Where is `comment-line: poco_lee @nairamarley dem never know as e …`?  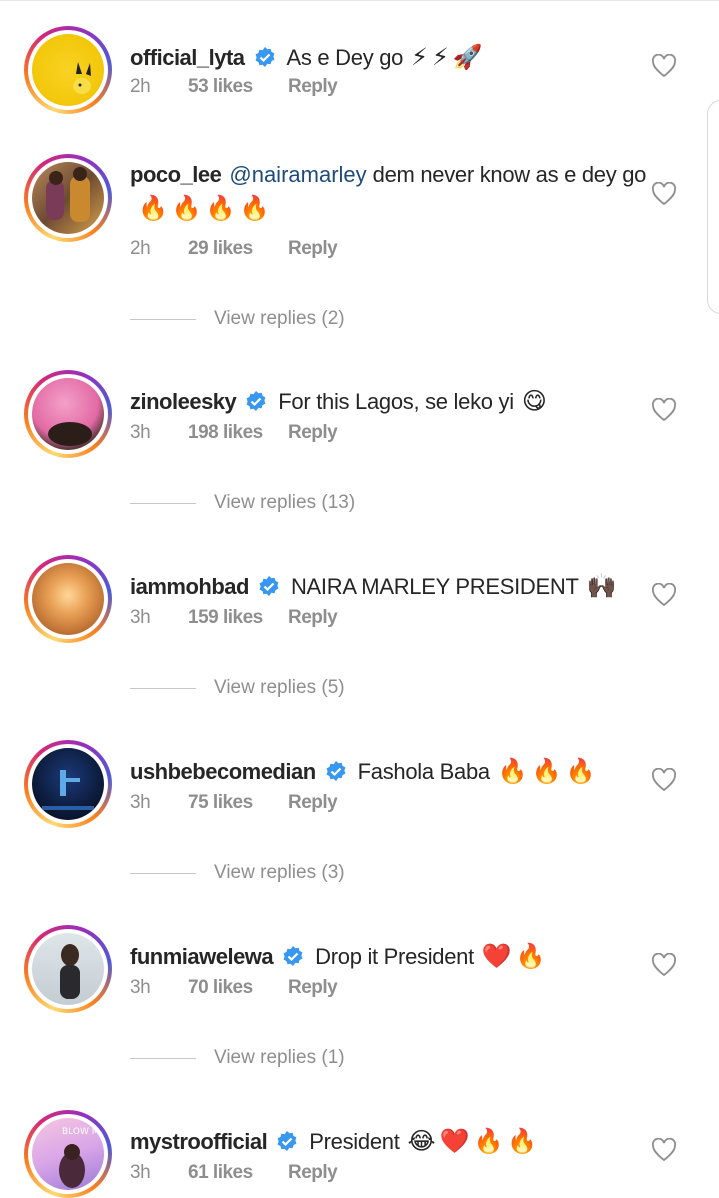 comment-line: poco_lee @nairamarley dem never know as e … is located at coordinates (390, 192).